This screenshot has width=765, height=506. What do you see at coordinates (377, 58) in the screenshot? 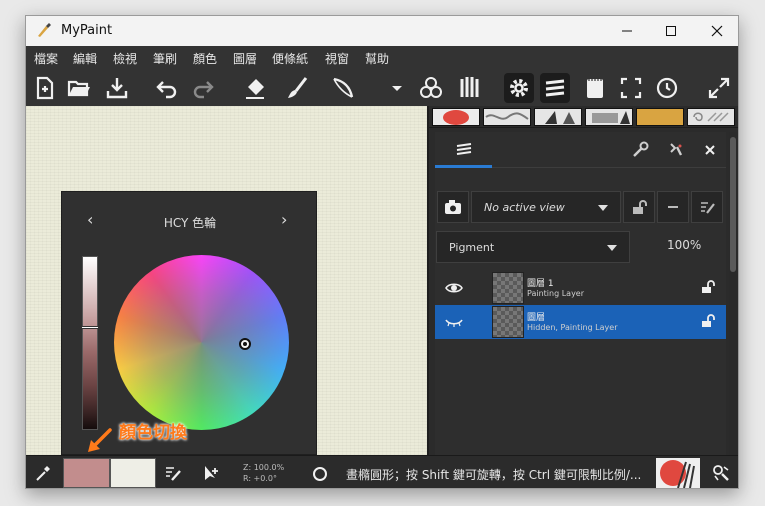
I see `menu-help: 幫助` at bounding box center [377, 58].